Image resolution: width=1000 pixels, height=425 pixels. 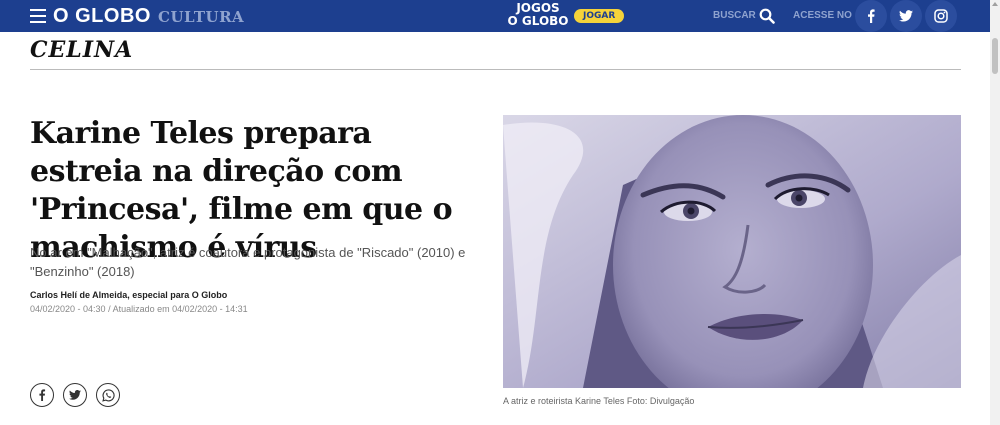 I want to click on share-whatsapp-icon, so click(x=108, y=395).